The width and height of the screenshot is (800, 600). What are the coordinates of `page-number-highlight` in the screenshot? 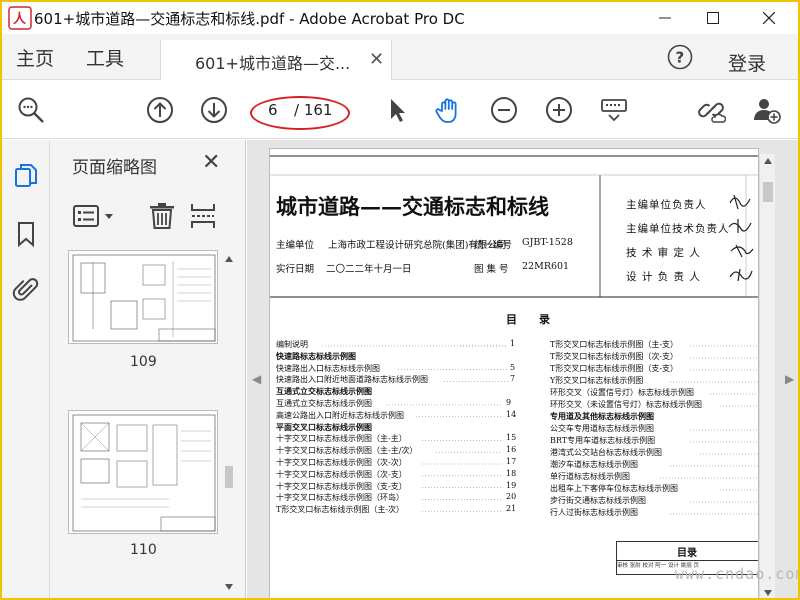 It's located at (300, 113).